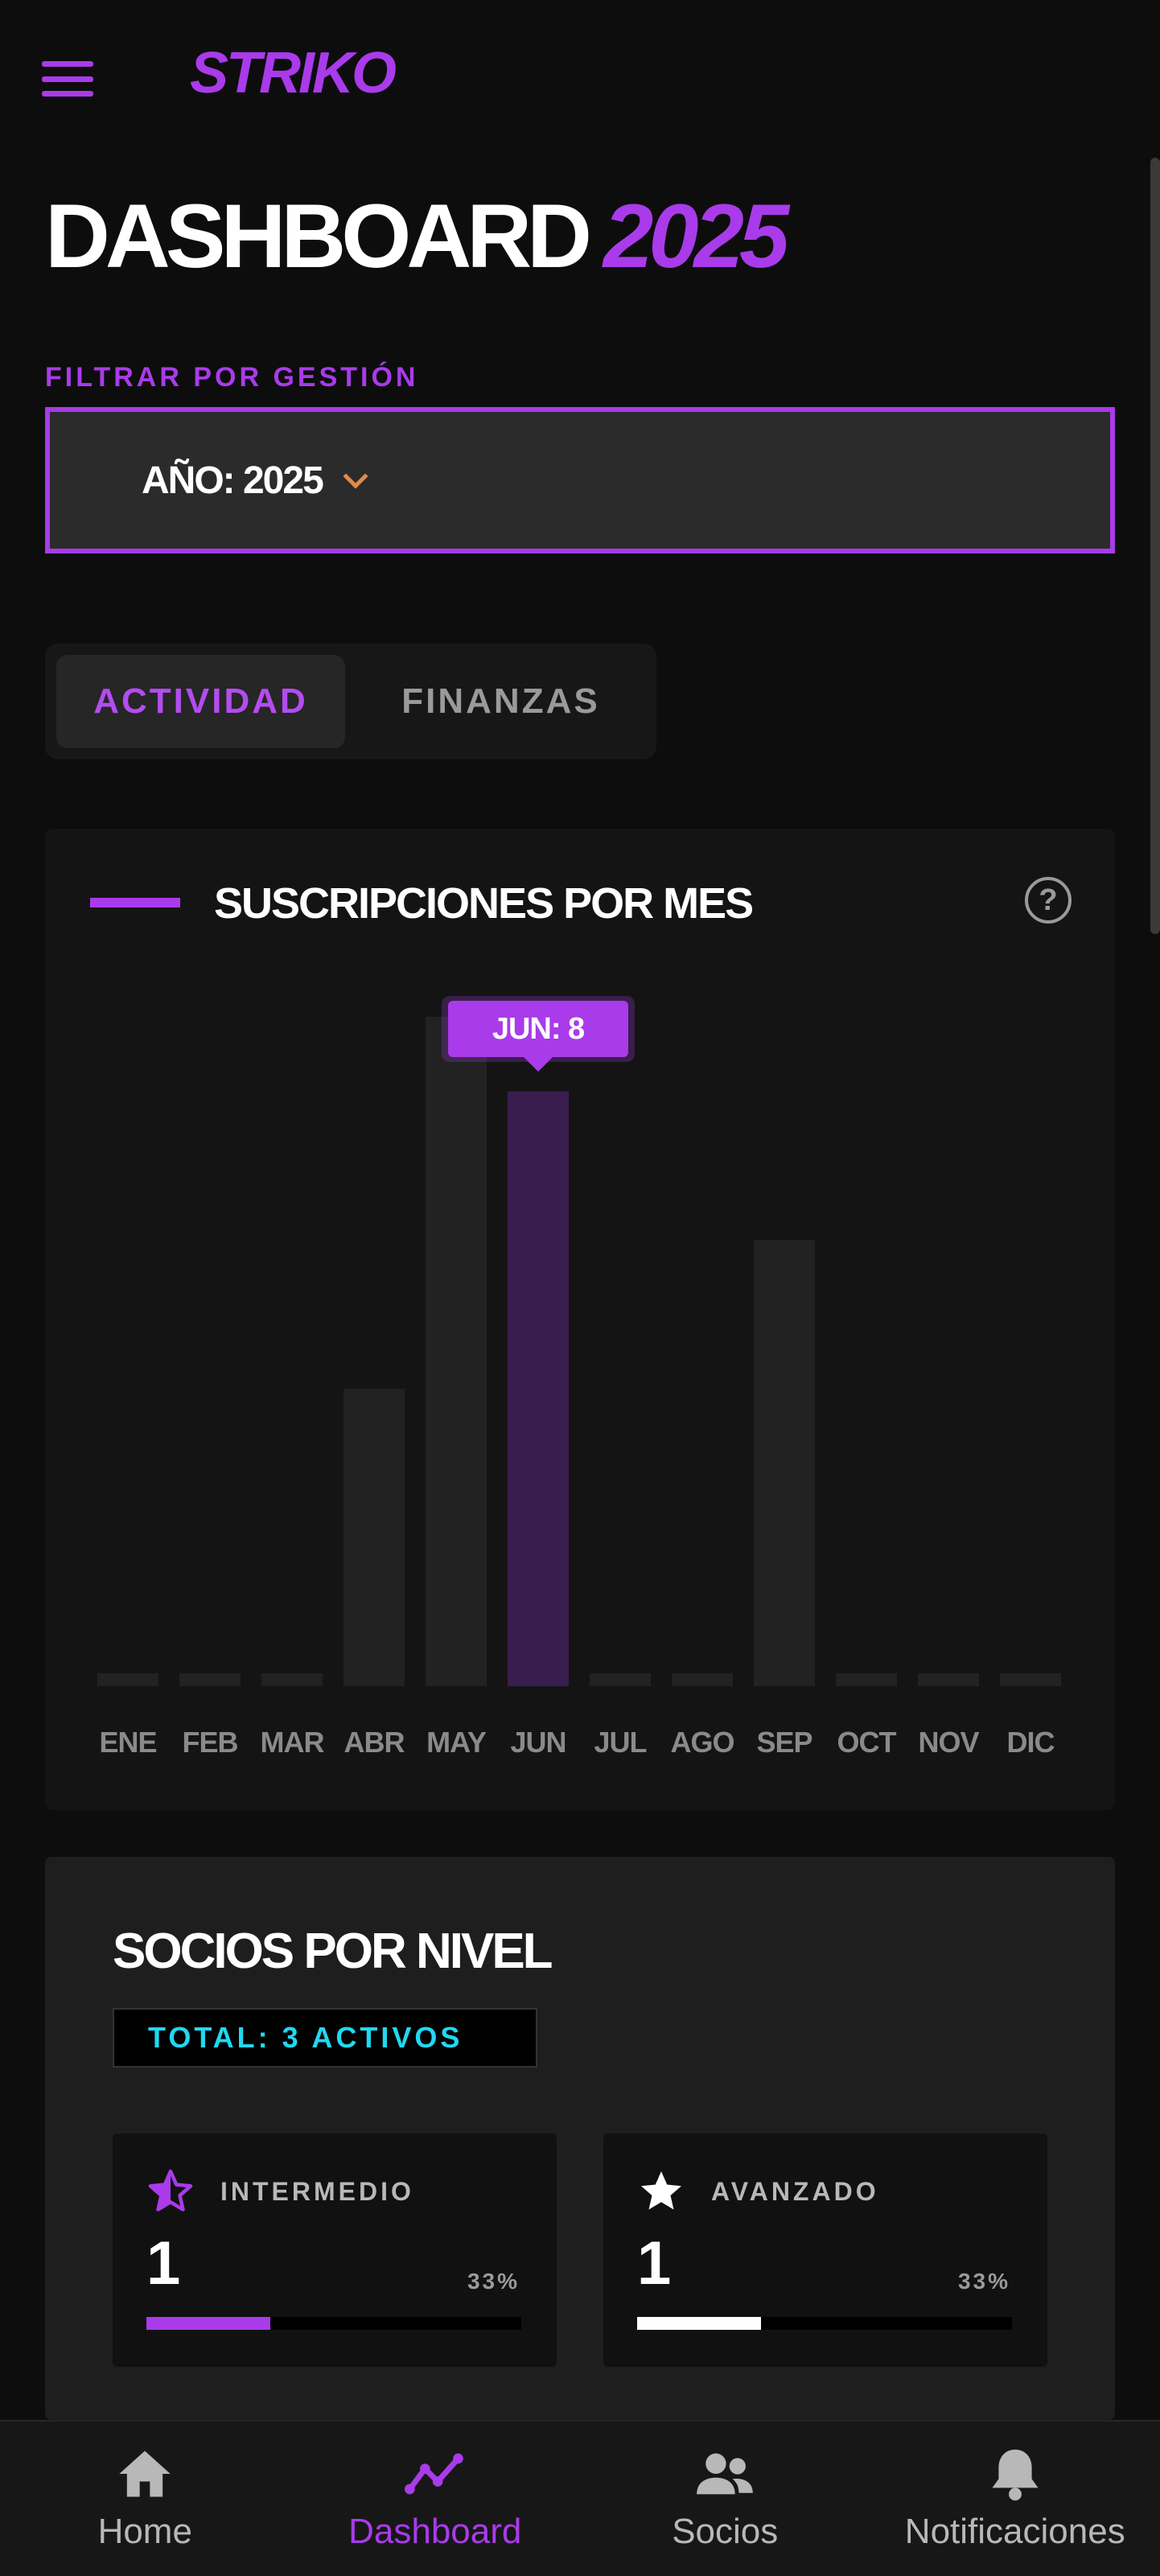 The image size is (1160, 2576). Describe the element at coordinates (435, 2499) in the screenshot. I see `nav-dashboard: Dashboard` at that location.